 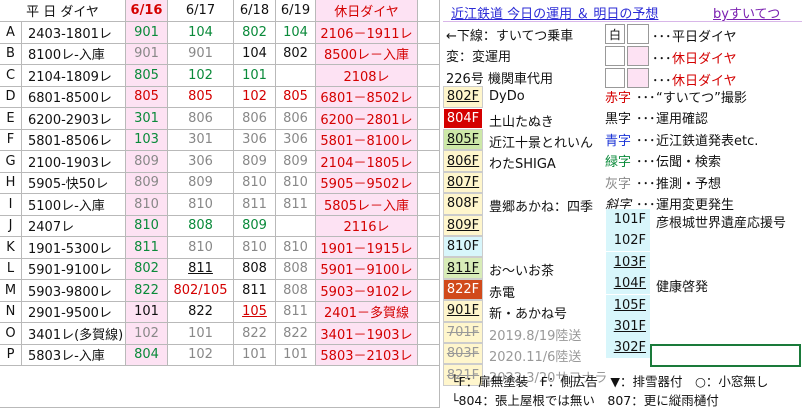 What do you see at coordinates (367, 312) in the screenshot?
I see `row-holiday: 2401－多賀線` at bounding box center [367, 312].